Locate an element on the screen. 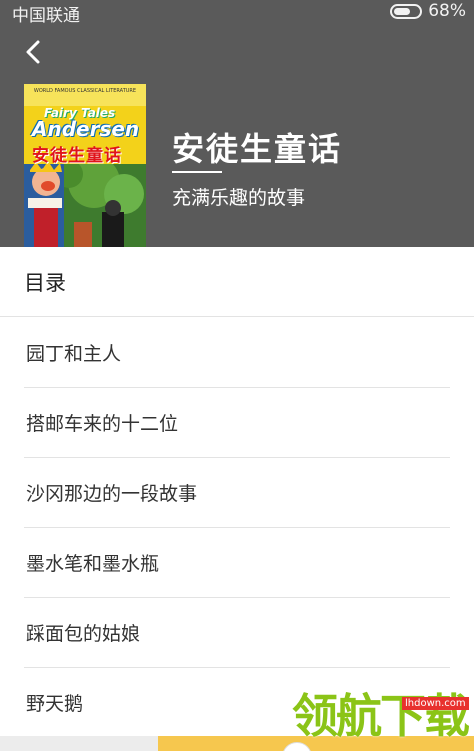 This screenshot has height=751, width=474. title-divider is located at coordinates (197, 172).